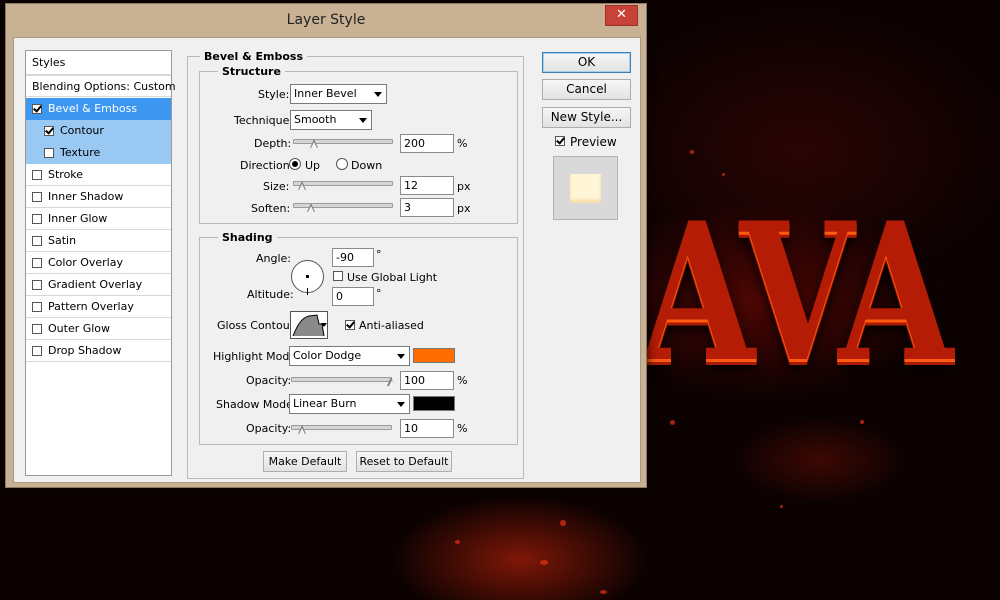 This screenshot has height=600, width=1000. I want to click on bevel-emboss-title: Bevel & Emboss, so click(253, 56).